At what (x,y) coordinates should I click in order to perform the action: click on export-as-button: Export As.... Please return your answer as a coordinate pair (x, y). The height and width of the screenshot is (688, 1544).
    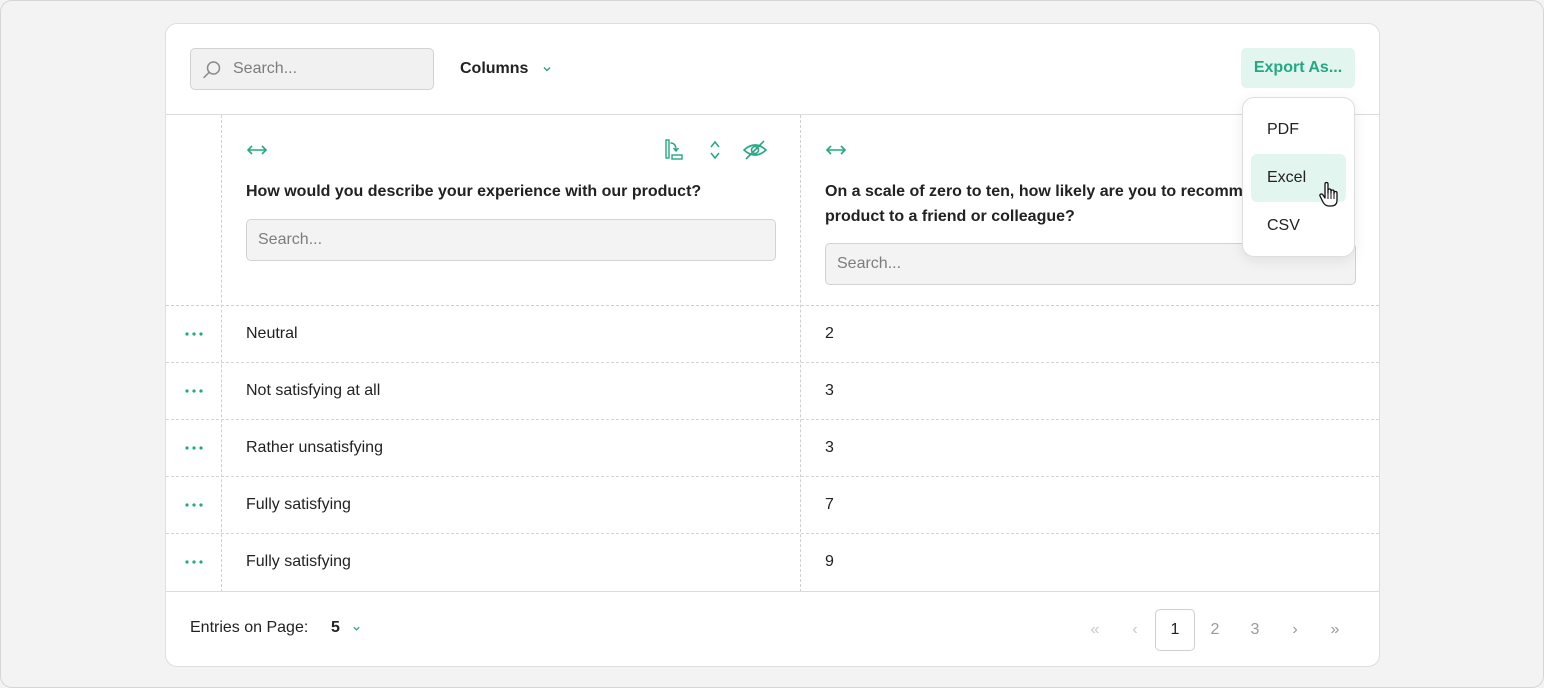
    Looking at the image, I should click on (1298, 68).